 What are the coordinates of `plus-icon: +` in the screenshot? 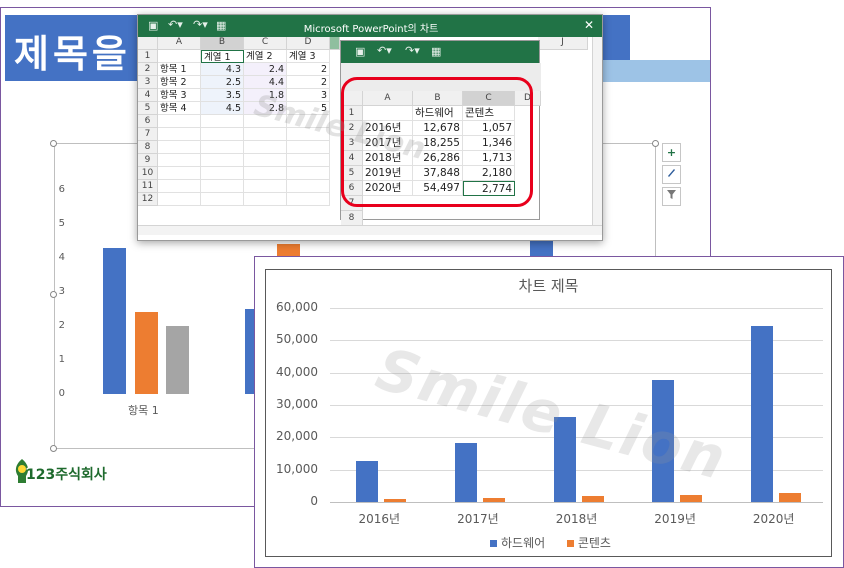 It's located at (671, 152).